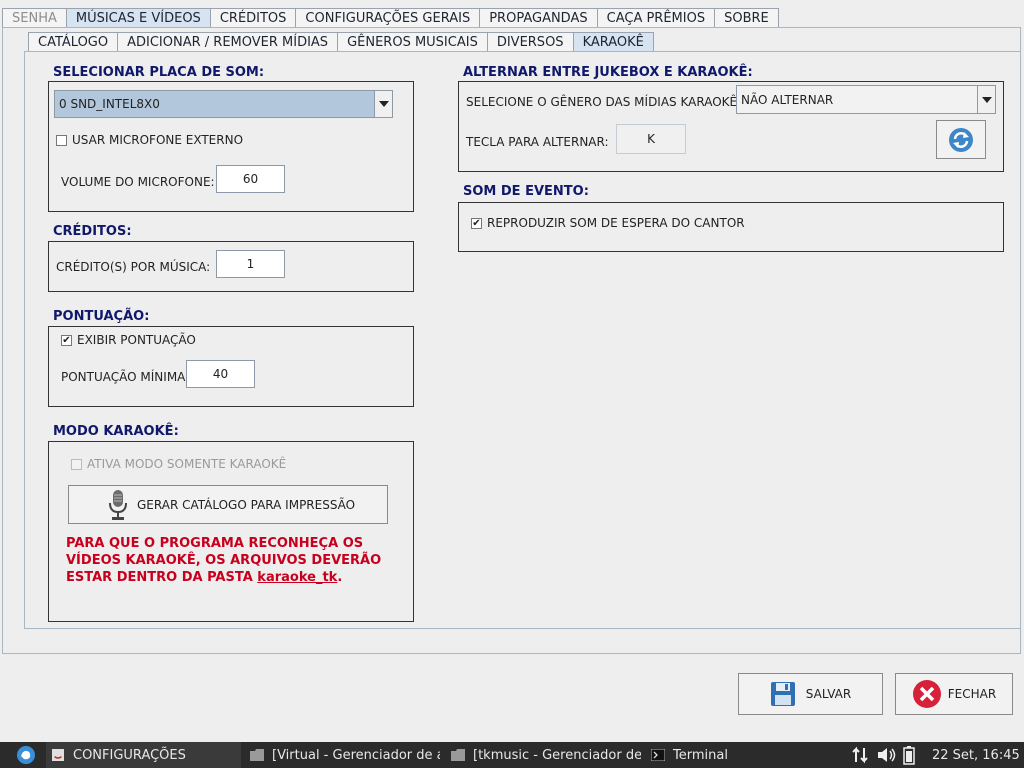 The width and height of the screenshot is (1024, 768). Describe the element at coordinates (926, 694) in the screenshot. I see `close-icon` at that location.